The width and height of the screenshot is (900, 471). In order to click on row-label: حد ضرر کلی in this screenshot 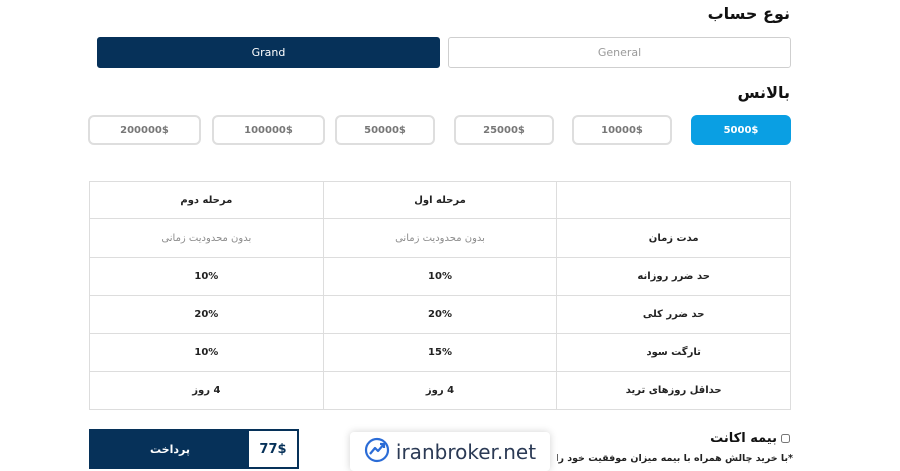, I will do `click(673, 314)`.